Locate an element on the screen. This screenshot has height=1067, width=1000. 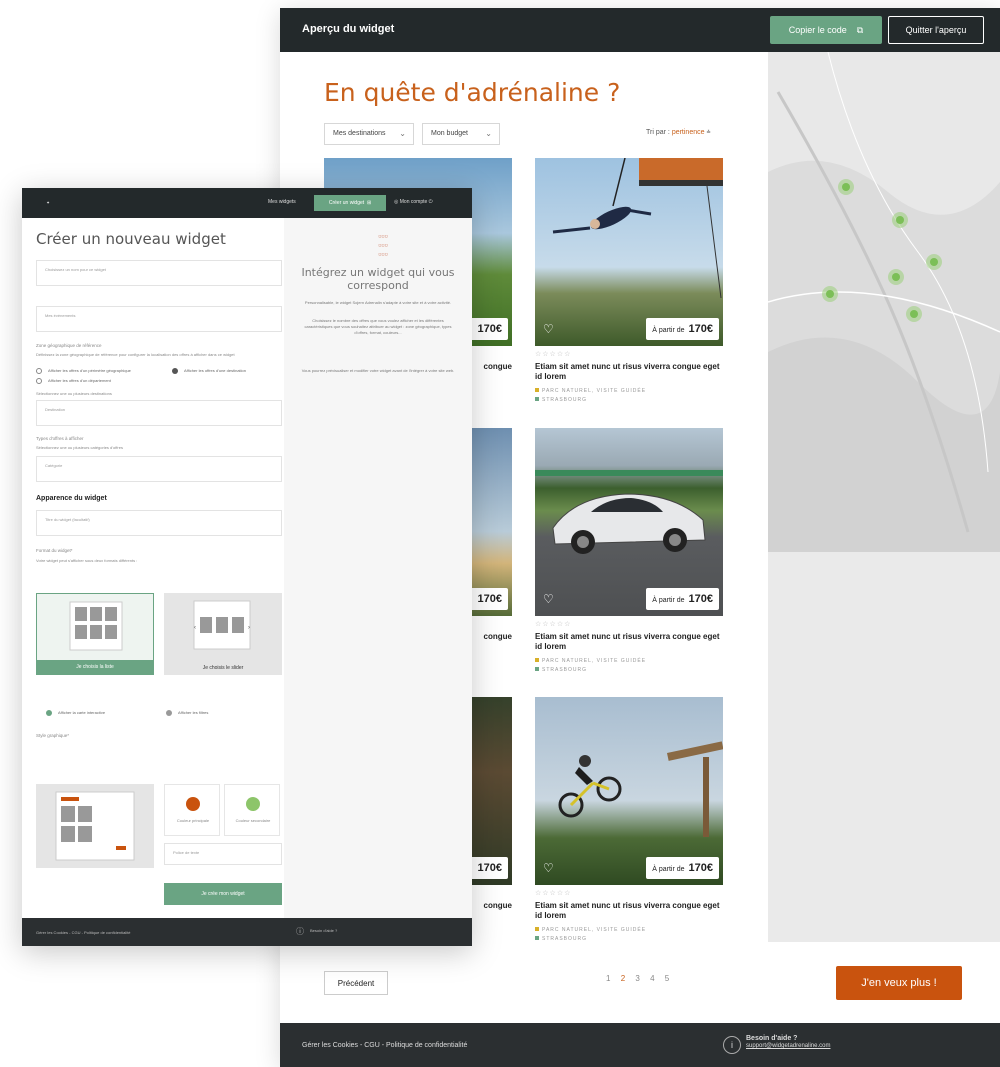
logout-icon: ⏻ is located at coordinates (430, 202).